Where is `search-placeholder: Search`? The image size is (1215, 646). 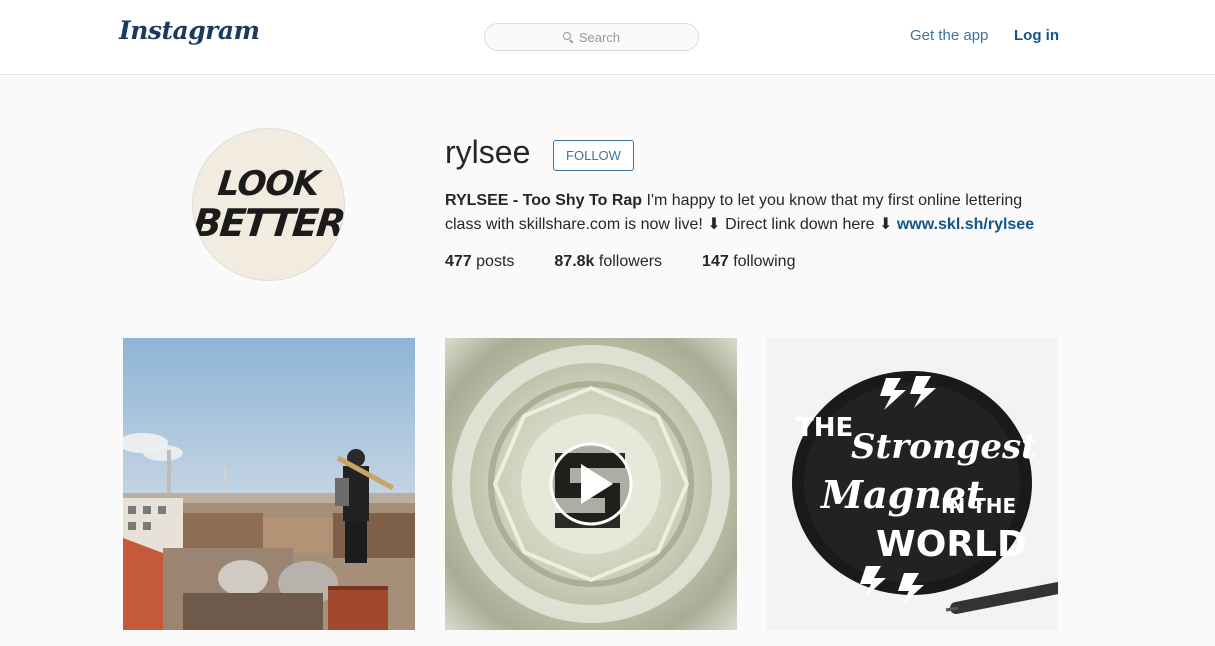
search-placeholder: Search is located at coordinates (599, 37).